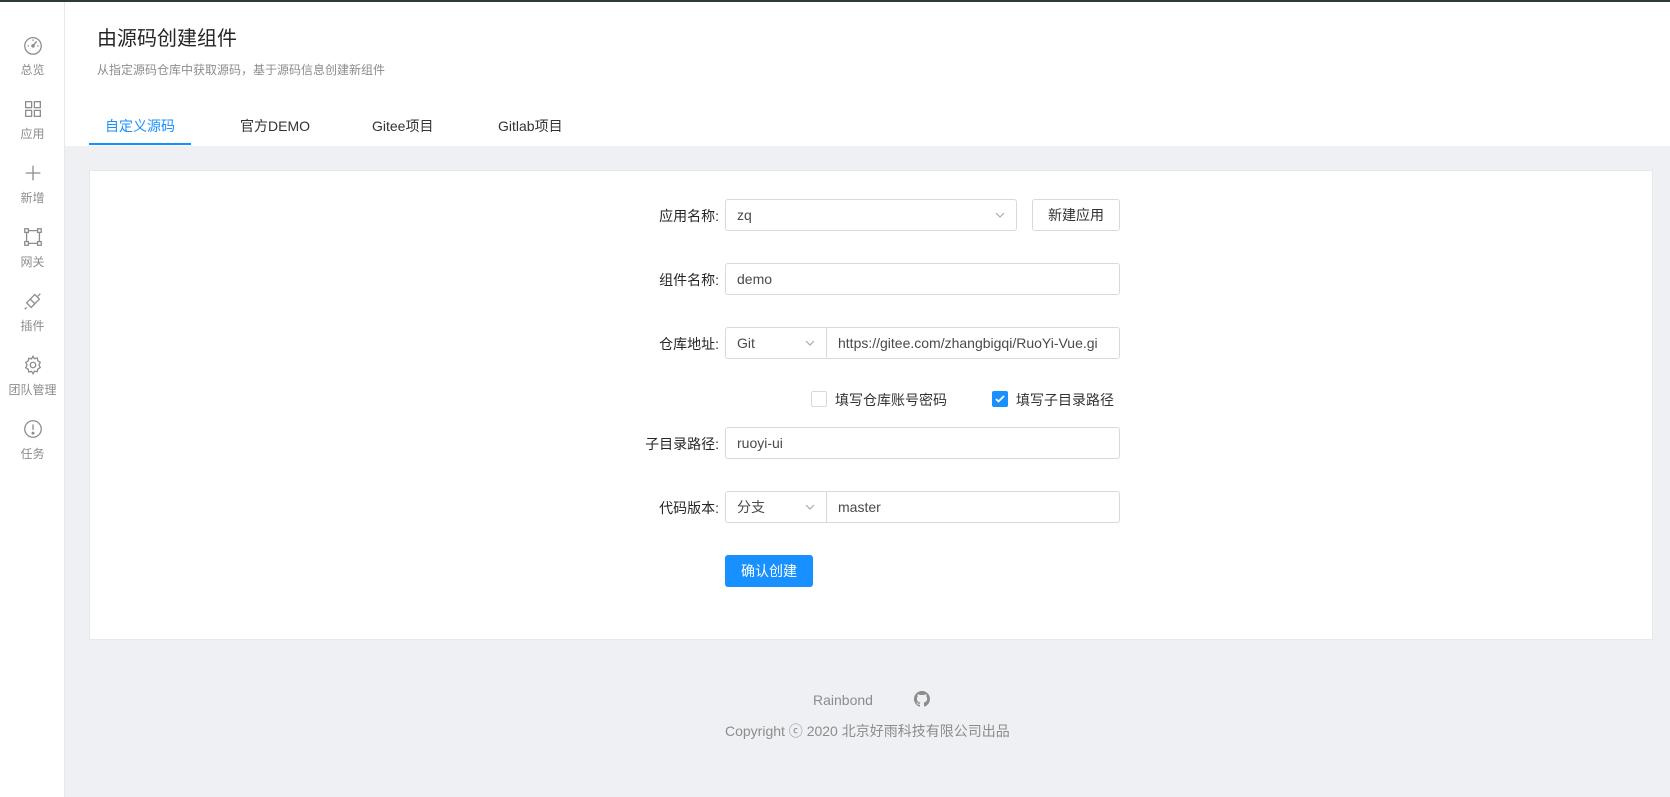 Image resolution: width=1670 pixels, height=797 pixels. I want to click on page-title: 由源码创建组件, so click(167, 39).